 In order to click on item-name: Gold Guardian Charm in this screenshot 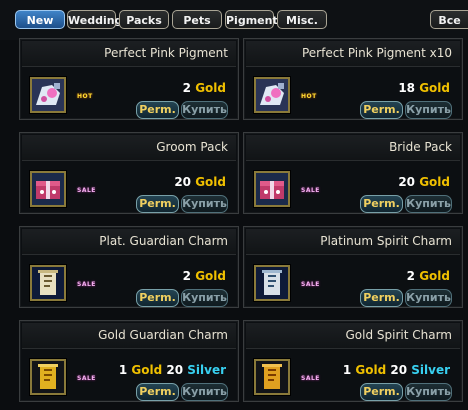, I will do `click(163, 335)`.